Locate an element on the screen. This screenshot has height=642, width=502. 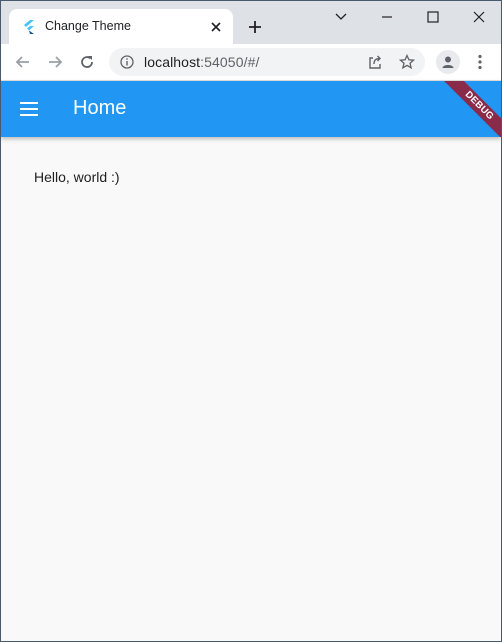
back-arrow-icon is located at coordinates (23, 62).